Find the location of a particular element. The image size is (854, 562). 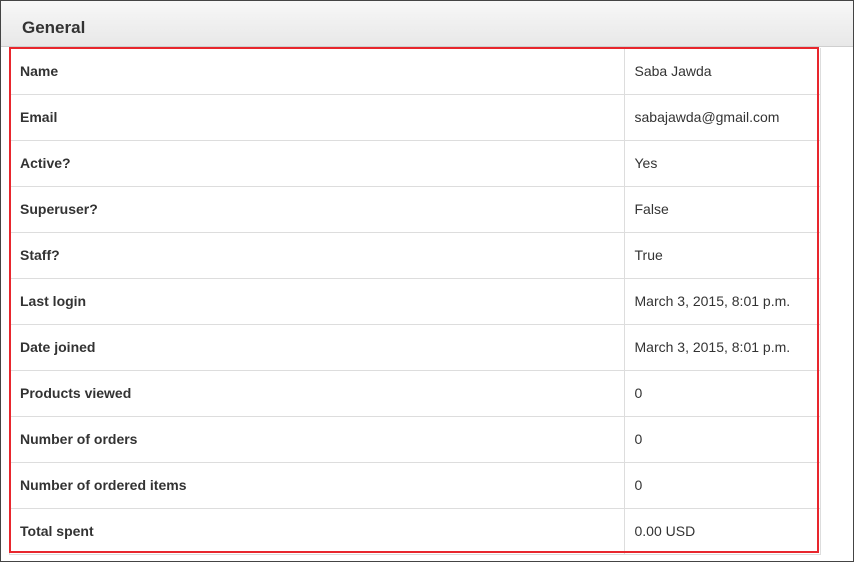

table-row: Email sabajawda@gmail.com is located at coordinates (415, 117).